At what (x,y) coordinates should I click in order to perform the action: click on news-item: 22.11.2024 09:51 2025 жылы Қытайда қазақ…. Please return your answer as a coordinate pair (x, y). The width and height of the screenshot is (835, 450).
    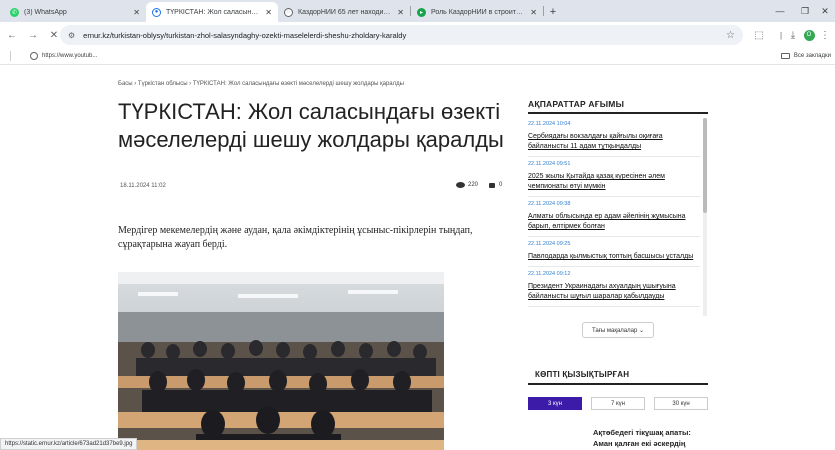
    Looking at the image, I should click on (614, 178).